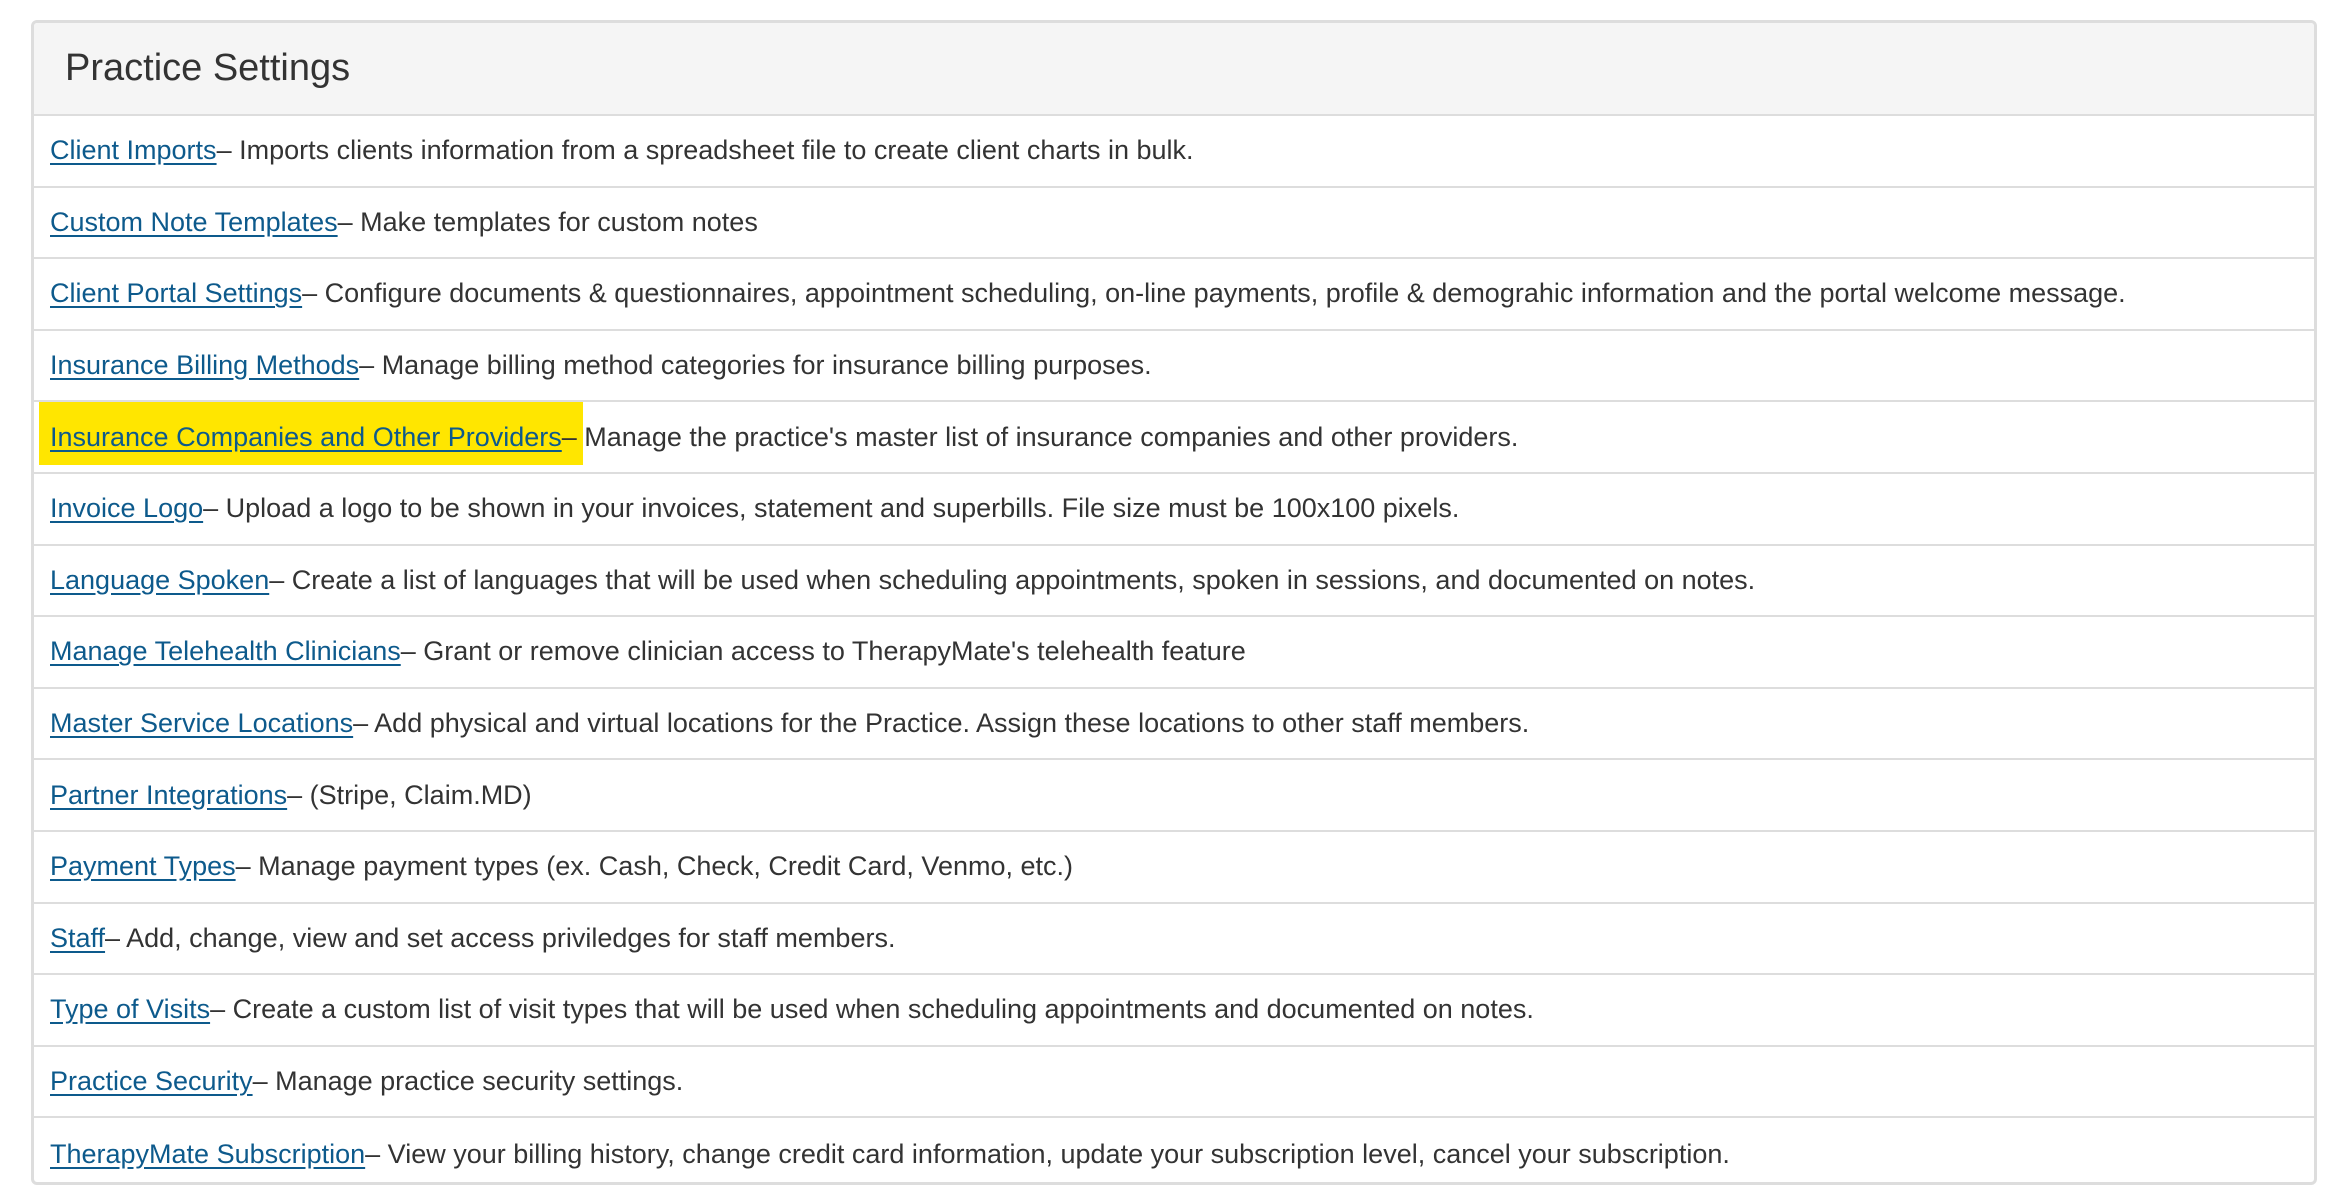 This screenshot has width=2340, height=1200. Describe the element at coordinates (207, 1154) in the screenshot. I see `therapymate-subscription-link: TherapyMate Subscription` at that location.